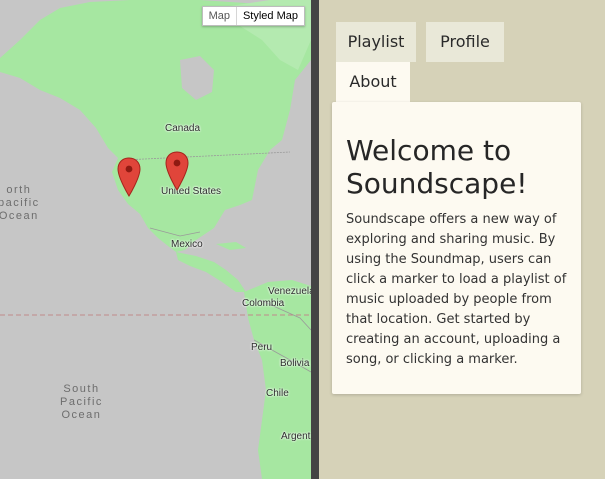  What do you see at coordinates (269, 16) in the screenshot?
I see `map-type-styled-button: Styled Map` at bounding box center [269, 16].